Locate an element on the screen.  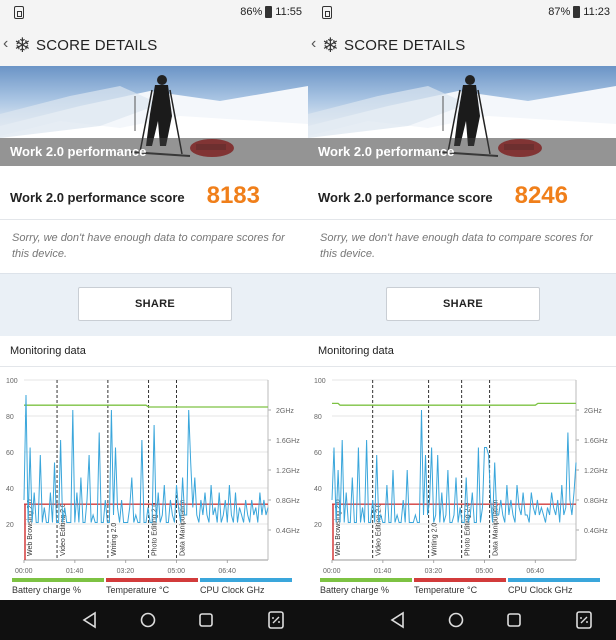
series-line-cpu is located at coordinates (454, 466).